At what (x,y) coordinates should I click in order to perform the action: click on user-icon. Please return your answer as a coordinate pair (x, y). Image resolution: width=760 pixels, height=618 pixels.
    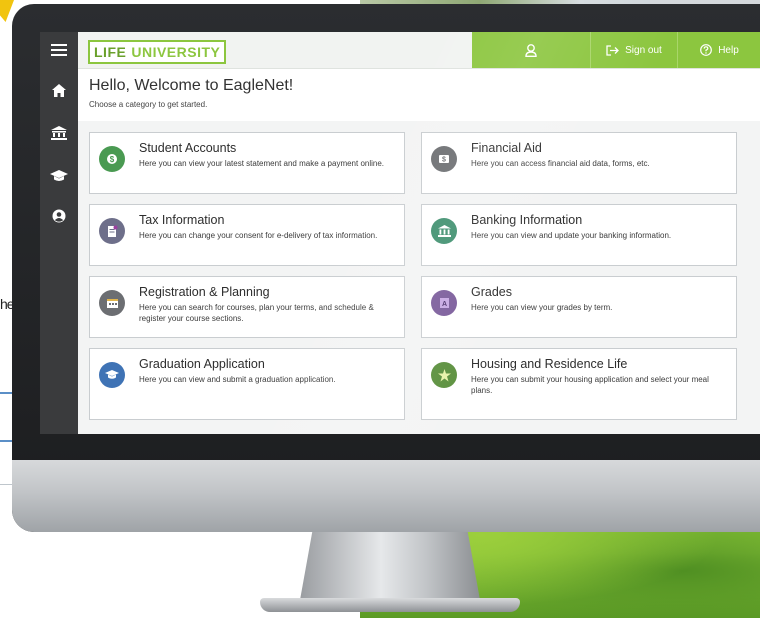
    Looking at the image, I should click on (531, 50).